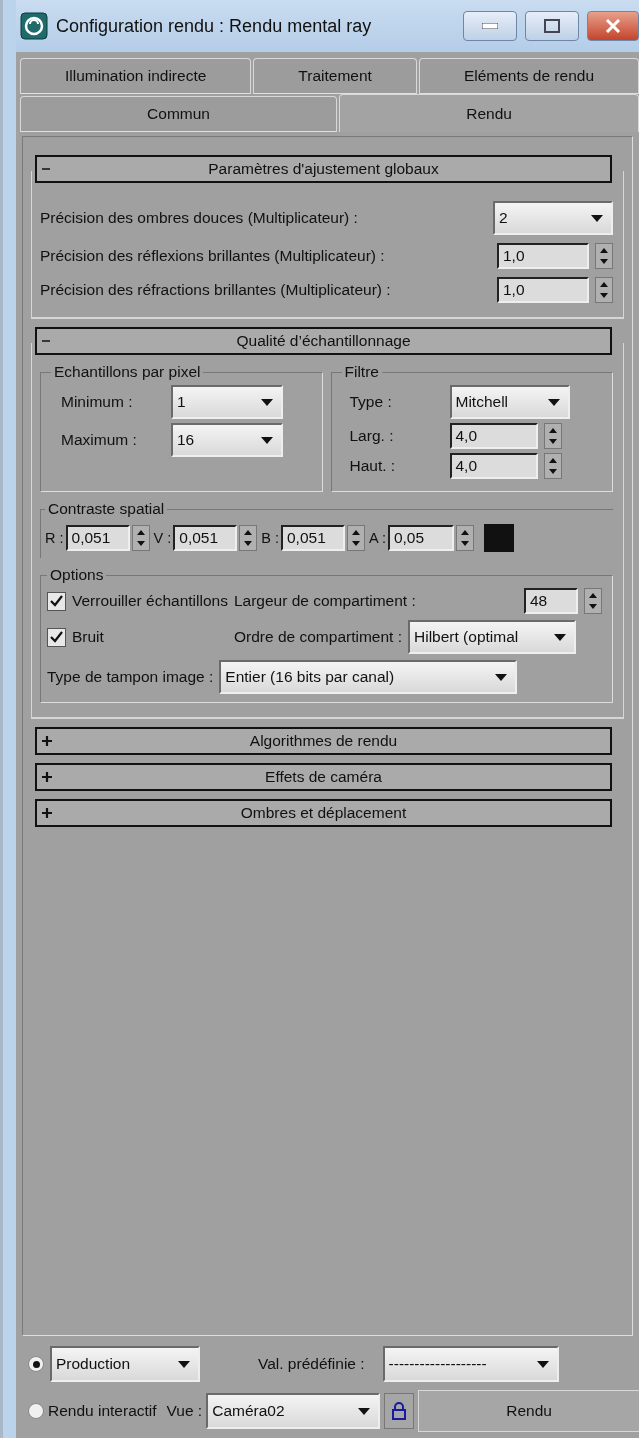 This screenshot has height=1438, width=639. Describe the element at coordinates (371, 402) in the screenshot. I see `setting-label: Type :` at that location.